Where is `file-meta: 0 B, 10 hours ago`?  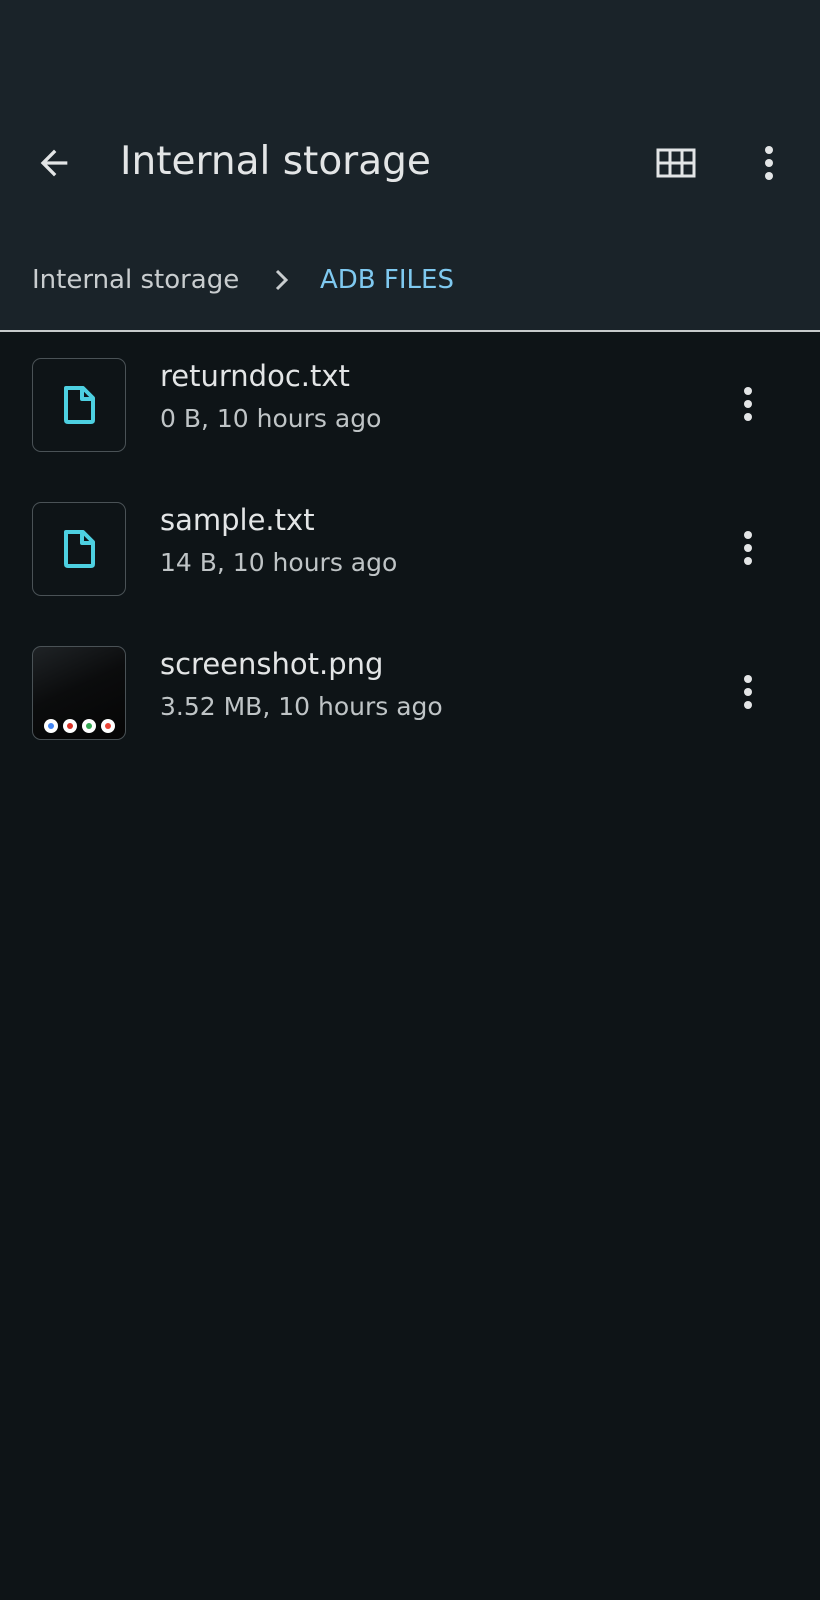 file-meta: 0 B, 10 hours ago is located at coordinates (271, 418).